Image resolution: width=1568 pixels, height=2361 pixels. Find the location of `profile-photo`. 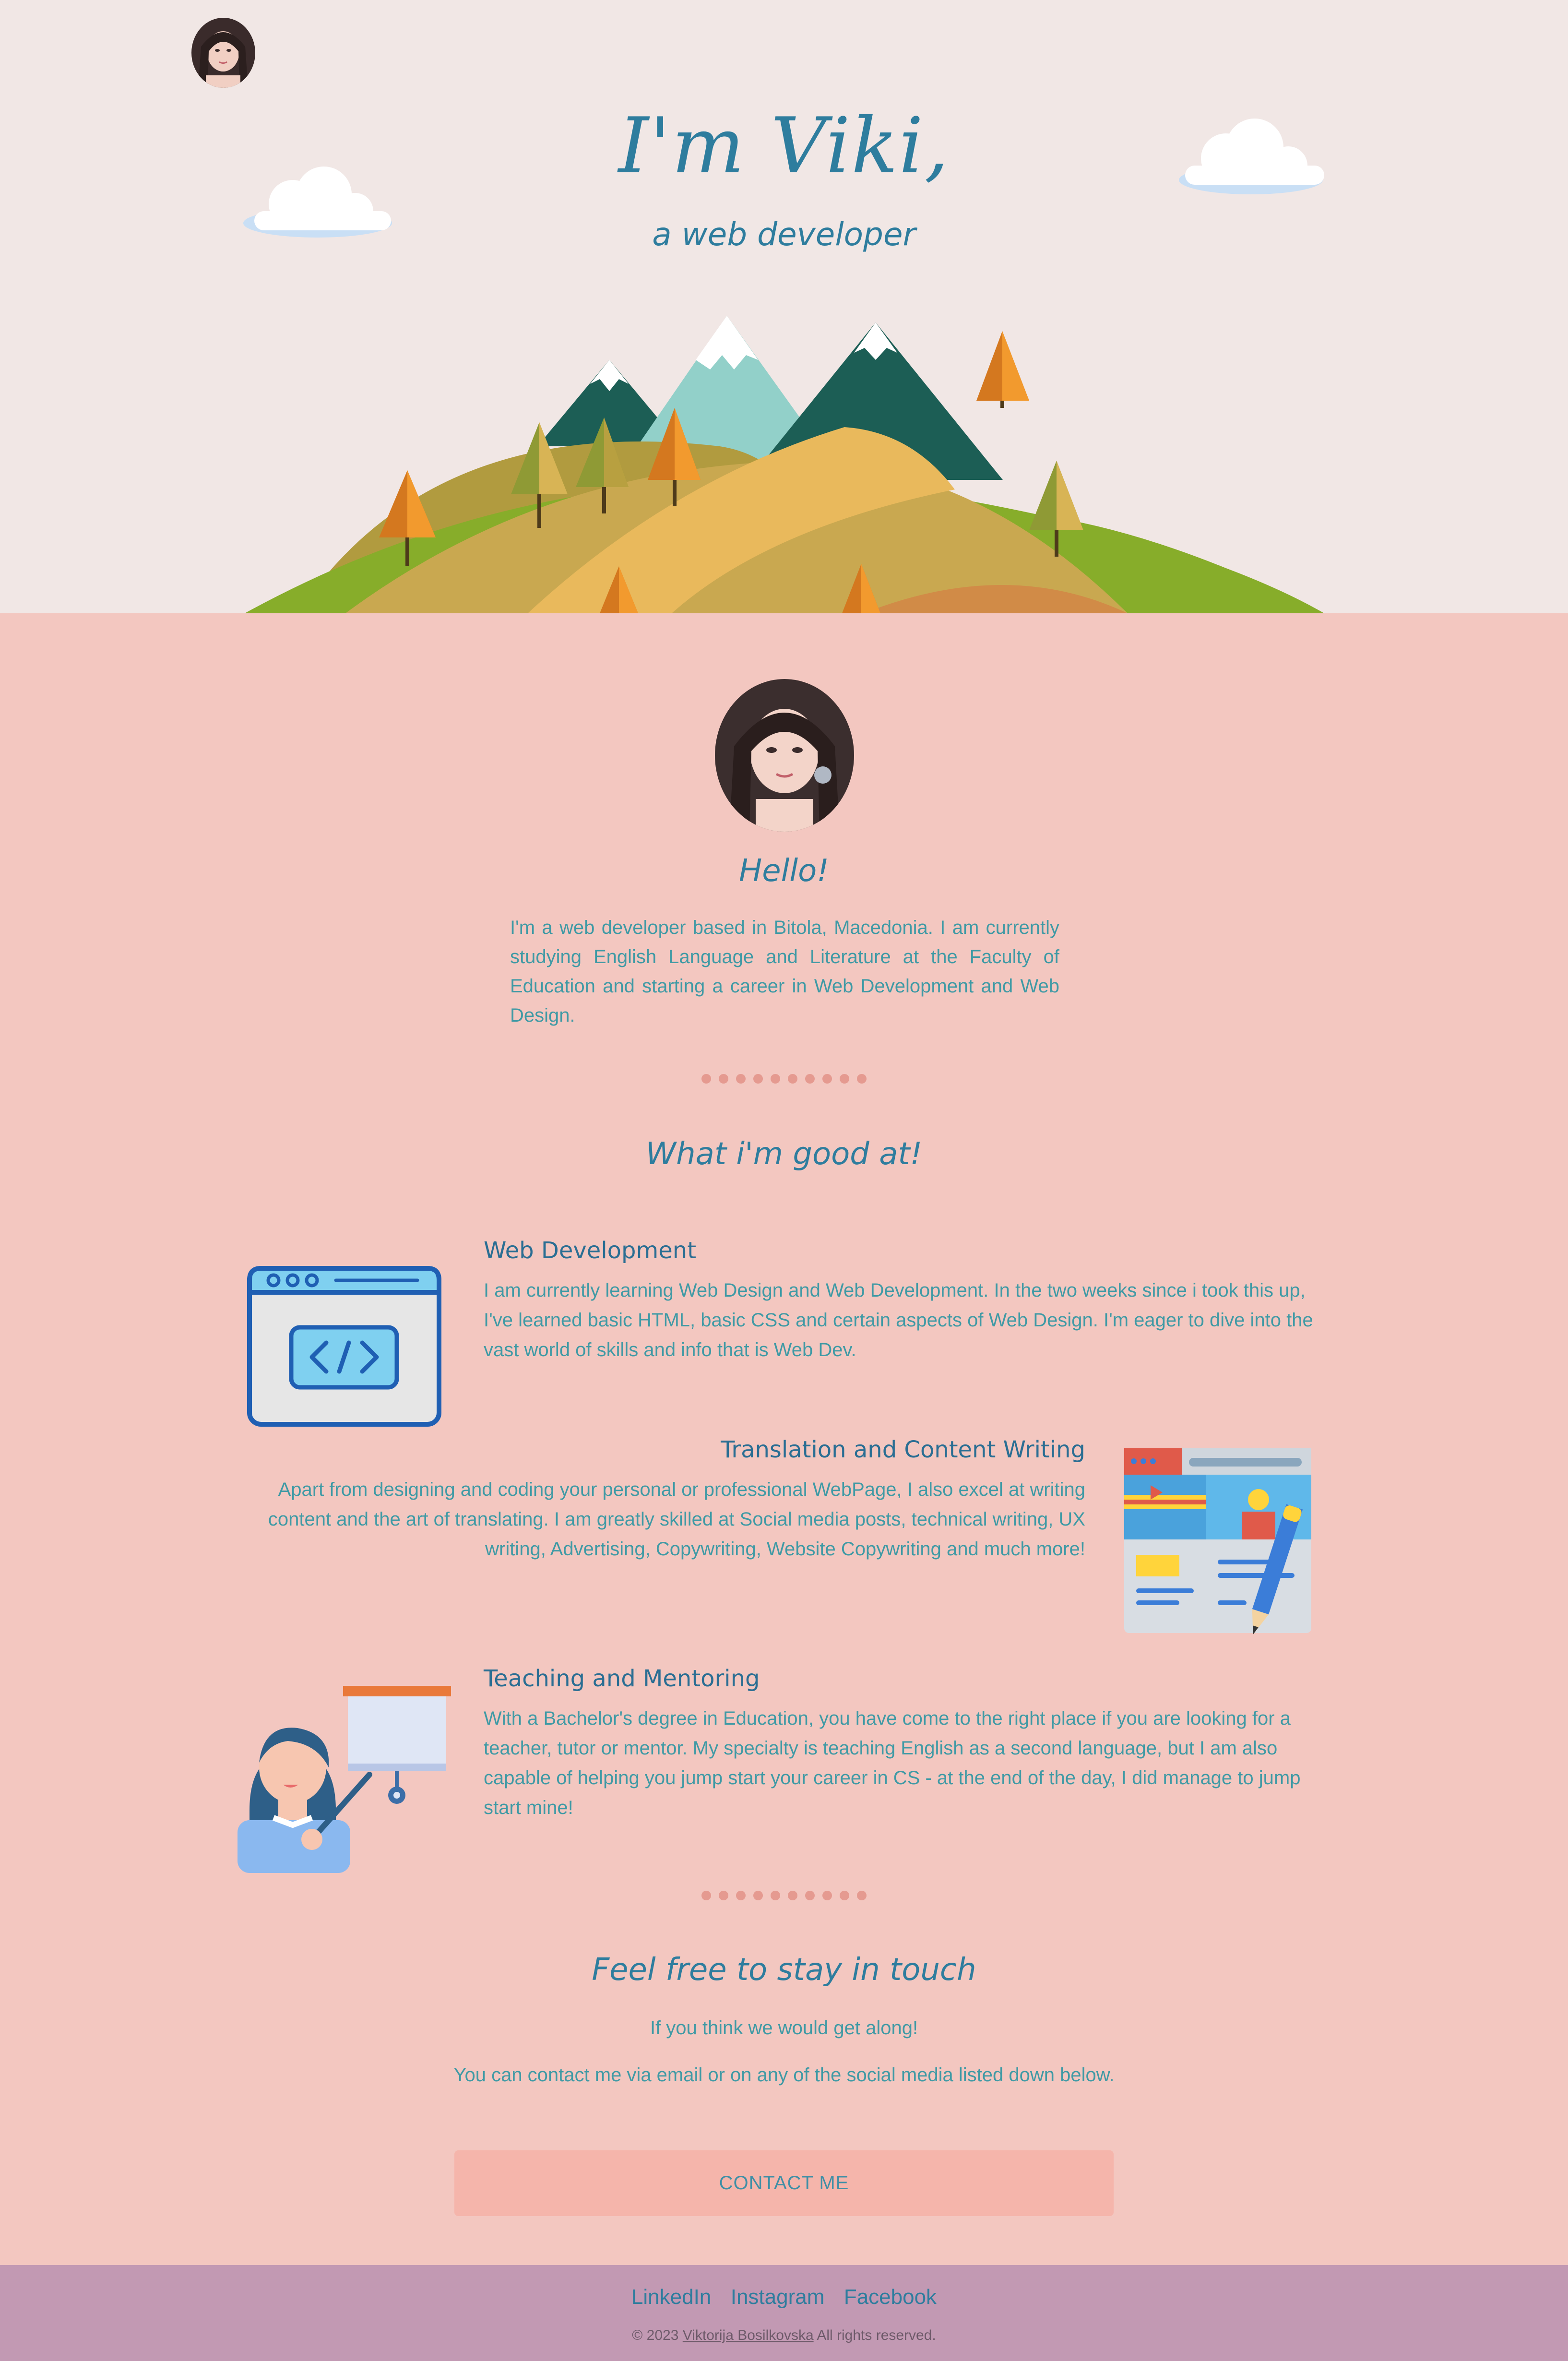

profile-photo is located at coordinates (784, 755).